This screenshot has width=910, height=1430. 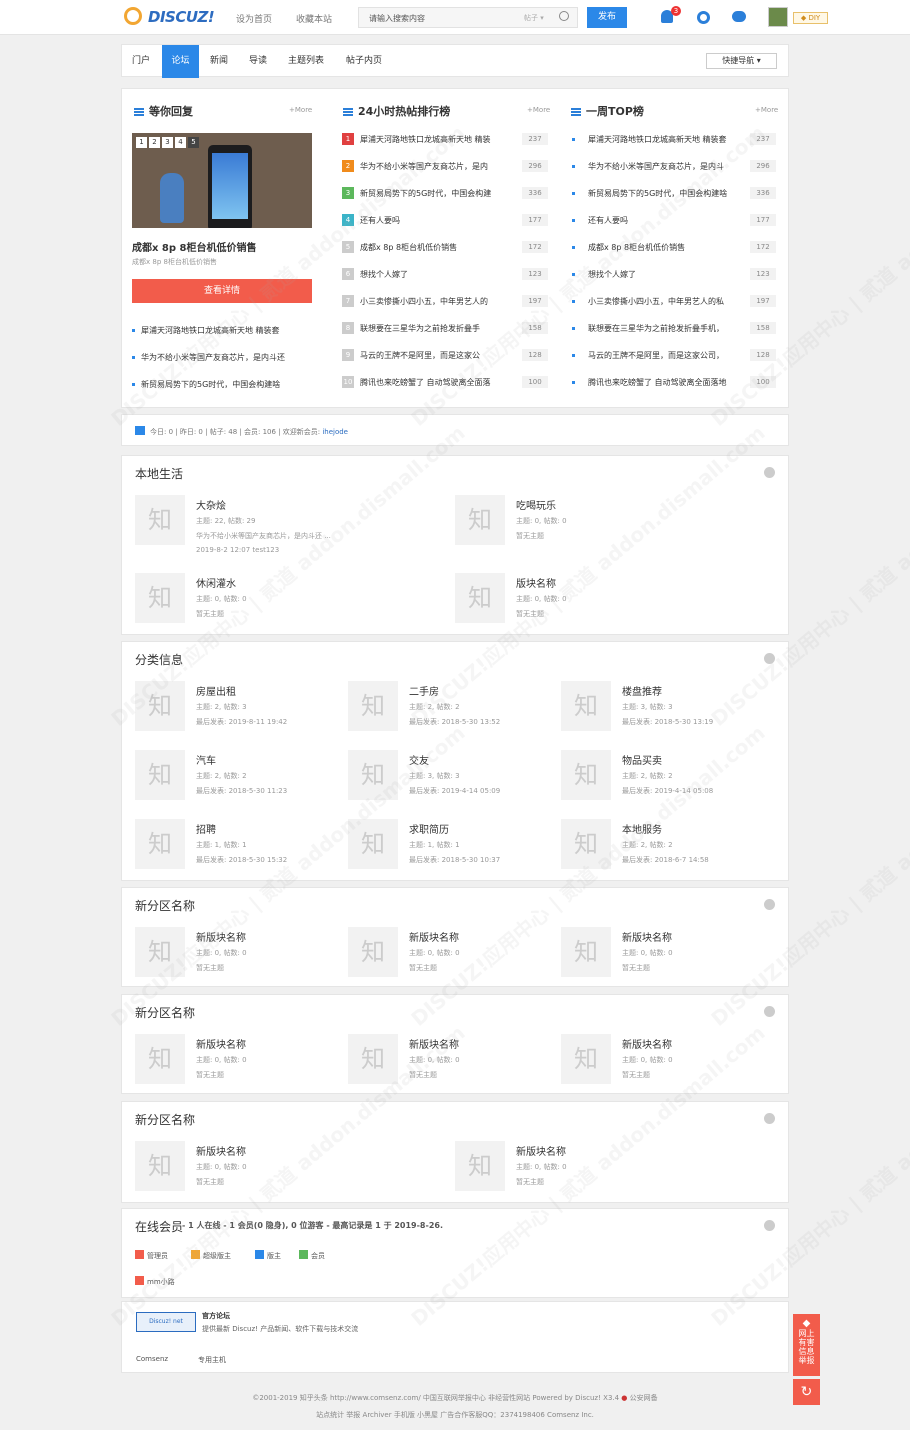 What do you see at coordinates (141, 142) in the screenshot?
I see `slide-1: 1` at bounding box center [141, 142].